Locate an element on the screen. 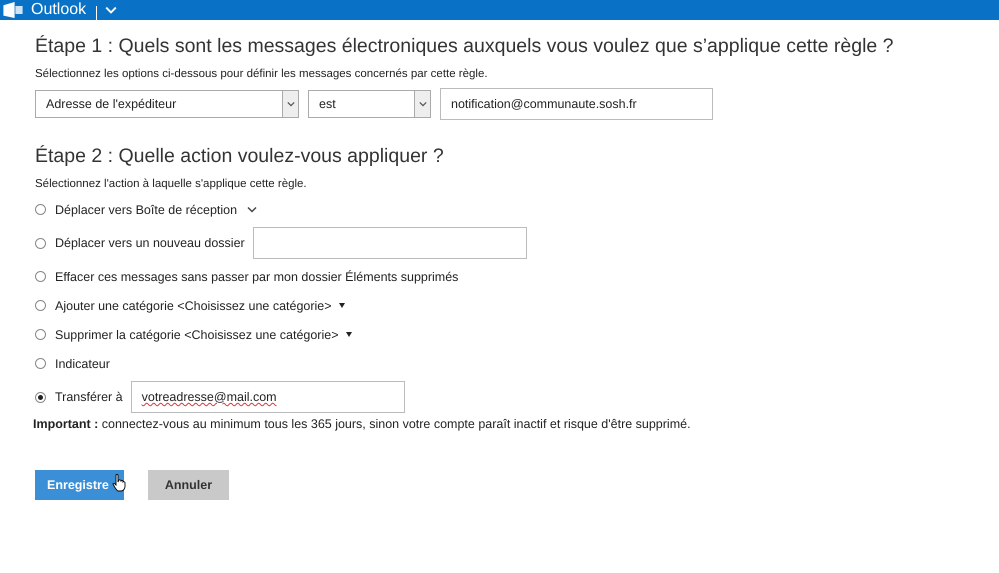 This screenshot has height=573, width=999. input-field: notification@communaute.sosh.fr is located at coordinates (576, 104).